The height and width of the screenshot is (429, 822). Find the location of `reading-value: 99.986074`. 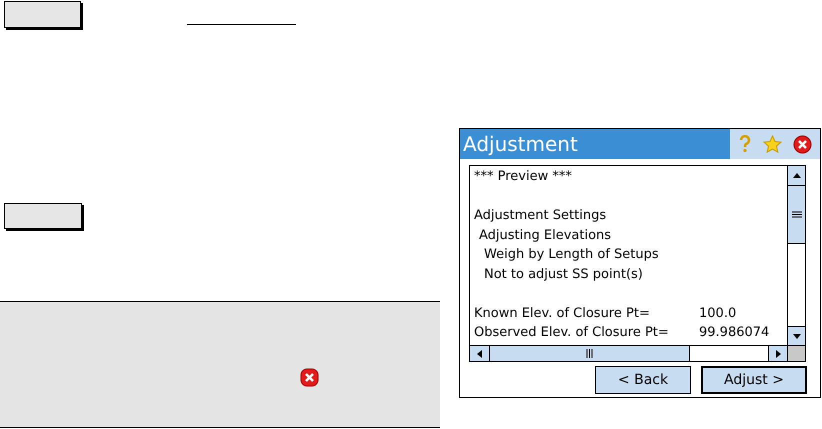

reading-value: 99.986074 is located at coordinates (734, 333).